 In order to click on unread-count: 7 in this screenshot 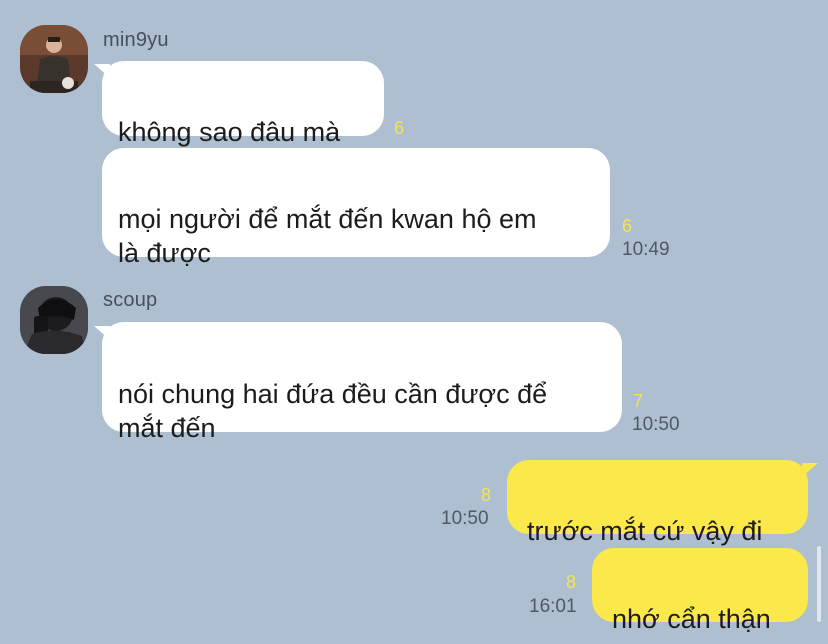, I will do `click(638, 401)`.